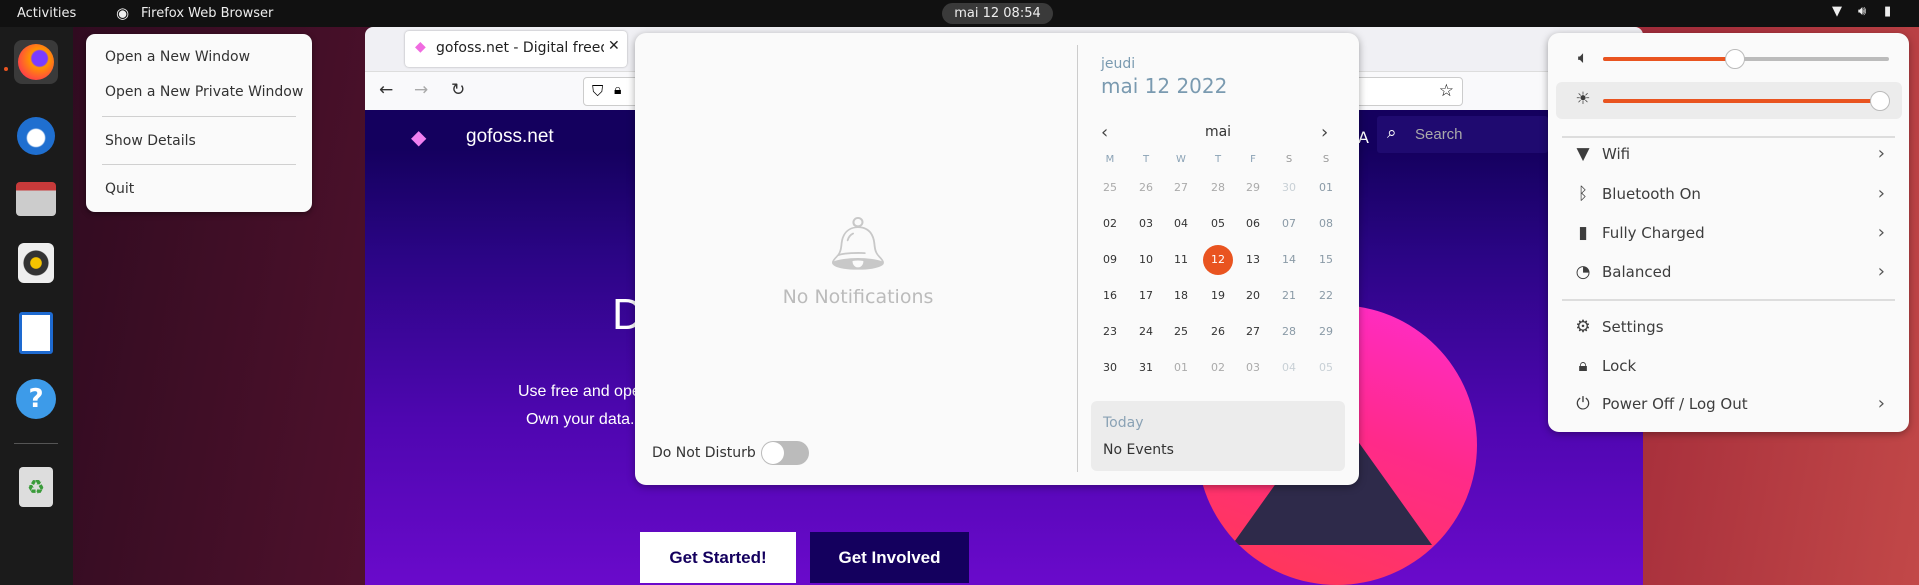 The height and width of the screenshot is (585, 1919). Describe the element at coordinates (1326, 224) in the screenshot. I see `calendar-day: 08` at that location.